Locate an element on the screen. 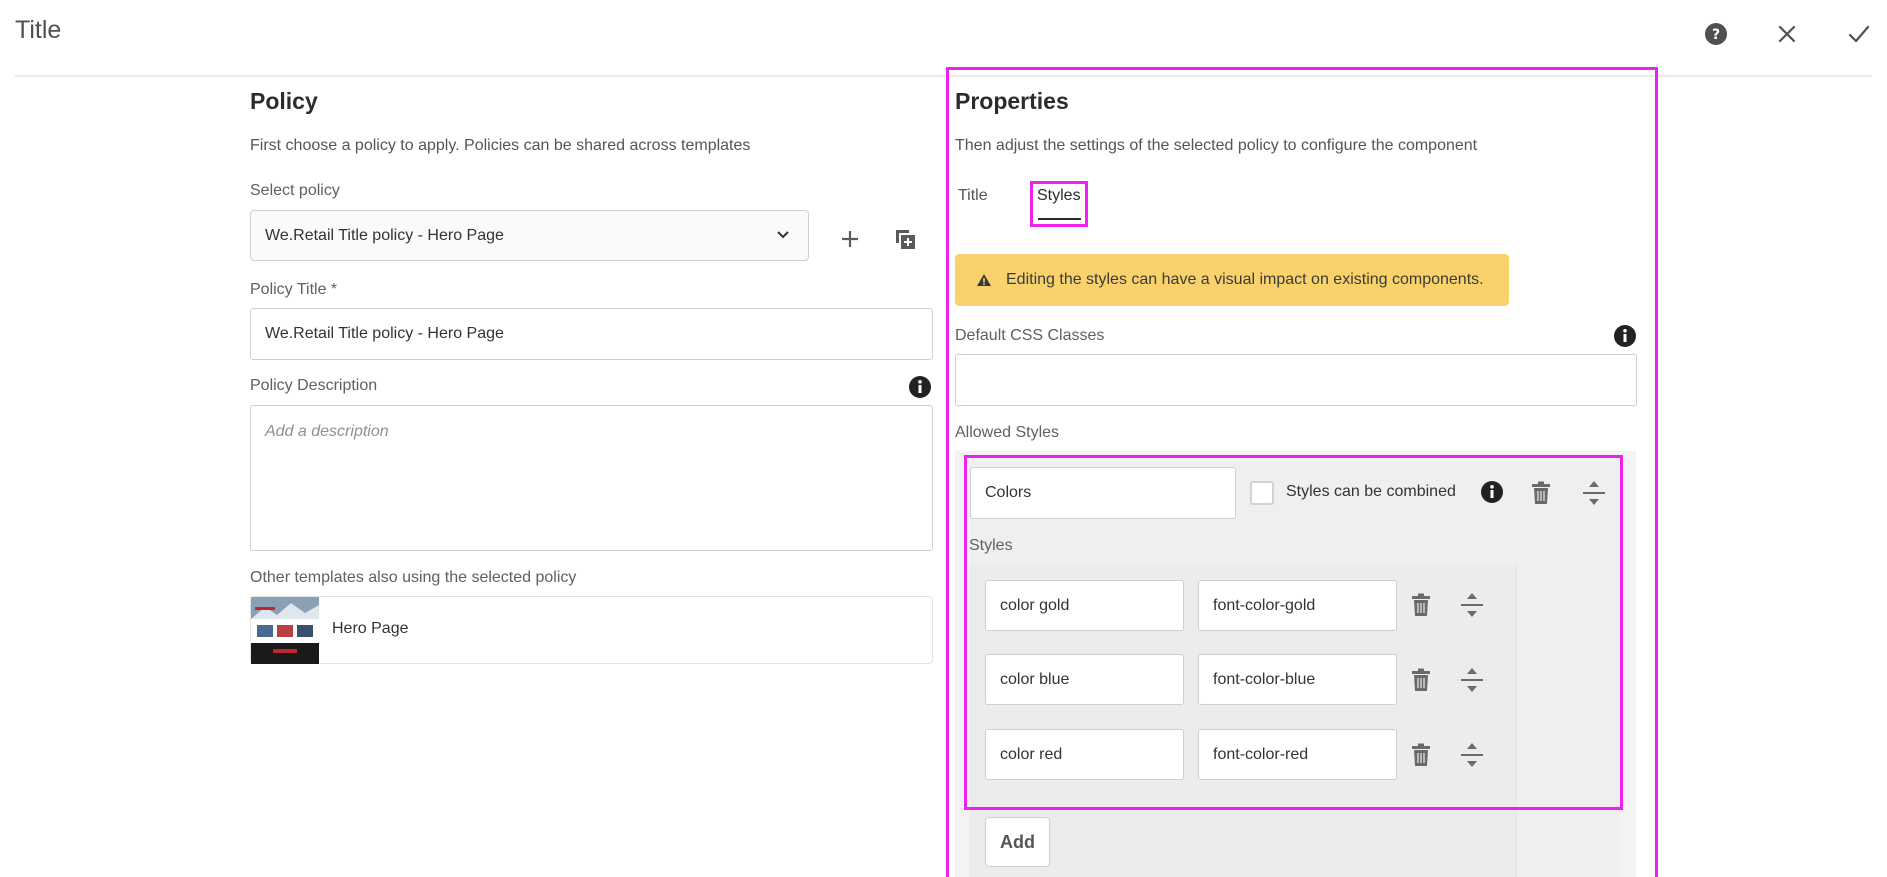 The height and width of the screenshot is (877, 1887). properties-heading: Properties is located at coordinates (1012, 101).